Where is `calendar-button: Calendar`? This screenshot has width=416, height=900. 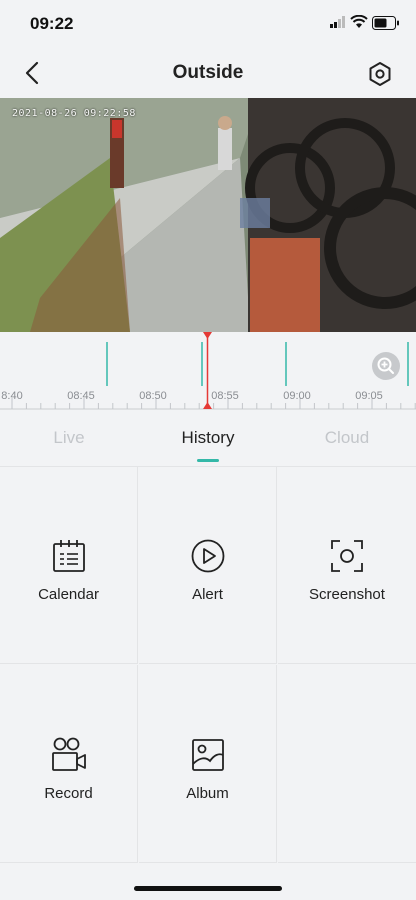
calendar-button: Calendar is located at coordinates (69, 565).